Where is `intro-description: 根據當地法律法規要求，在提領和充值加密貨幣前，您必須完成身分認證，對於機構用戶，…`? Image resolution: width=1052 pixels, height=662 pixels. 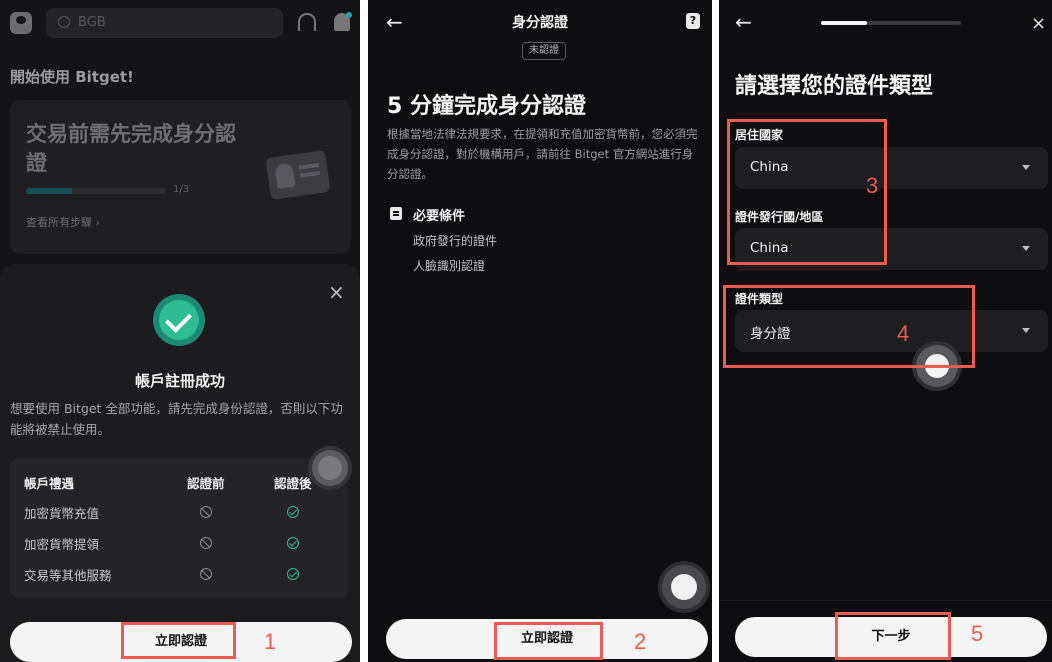
intro-description: 根據當地法律法規要求，在提領和充值加密貨幣前，您必須完成身分認證，對於機構用戶，… is located at coordinates (542, 154).